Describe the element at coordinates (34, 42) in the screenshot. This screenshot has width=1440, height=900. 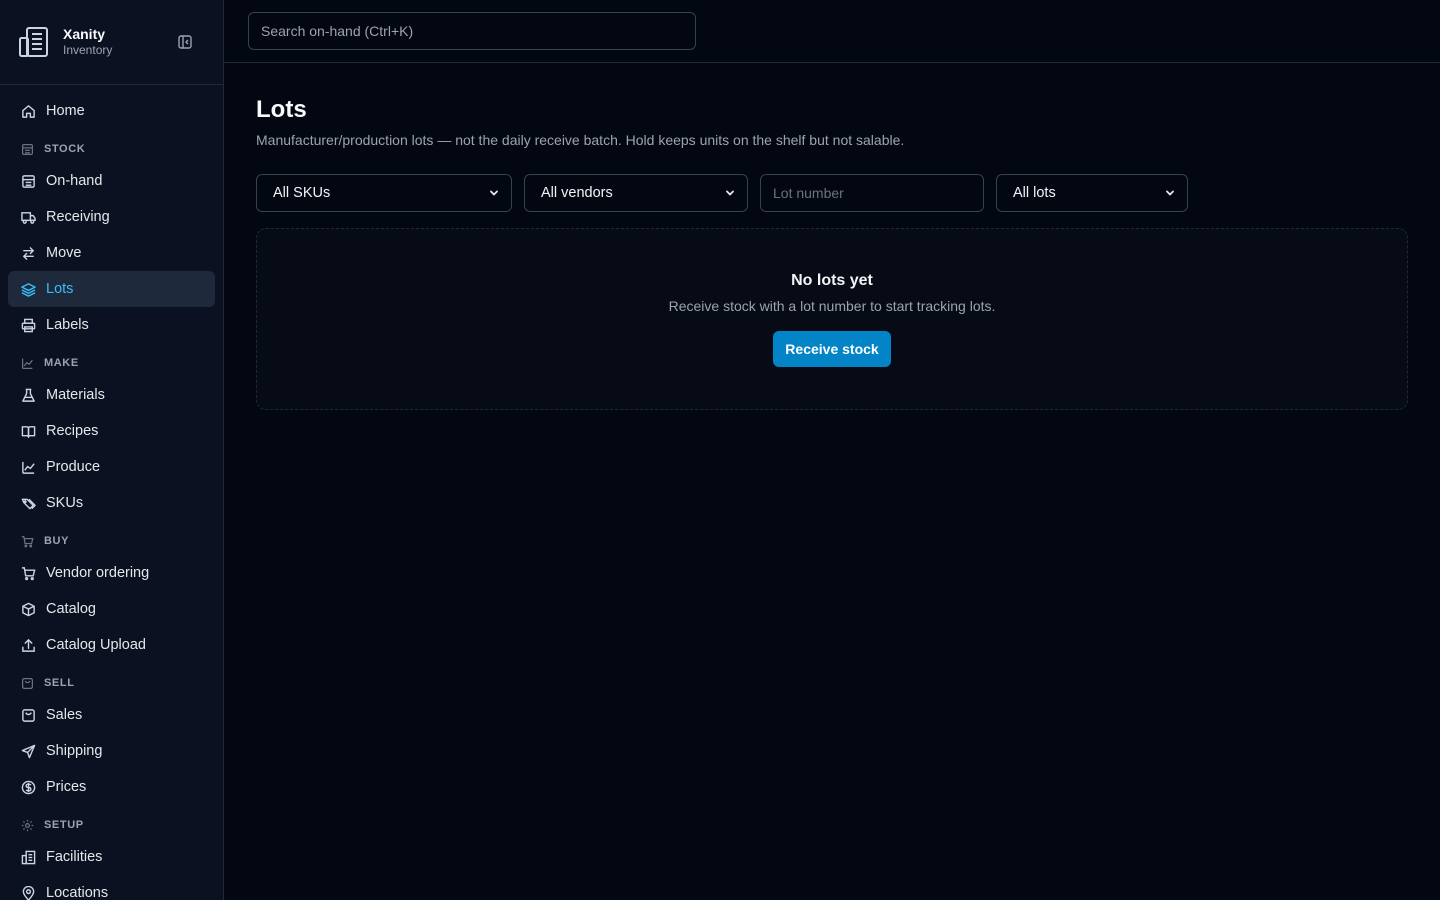
I see `building-logo-icon` at that location.